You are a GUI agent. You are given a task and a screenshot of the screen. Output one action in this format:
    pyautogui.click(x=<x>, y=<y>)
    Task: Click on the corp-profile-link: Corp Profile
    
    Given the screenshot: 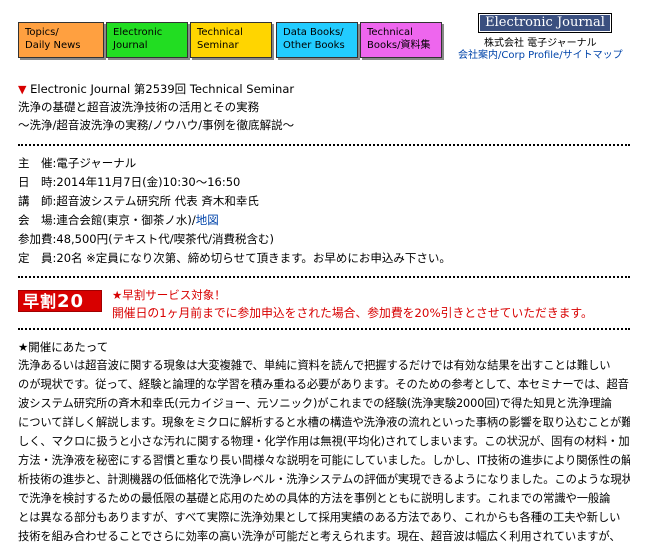 What is the action you would take?
    pyautogui.click(x=530, y=55)
    